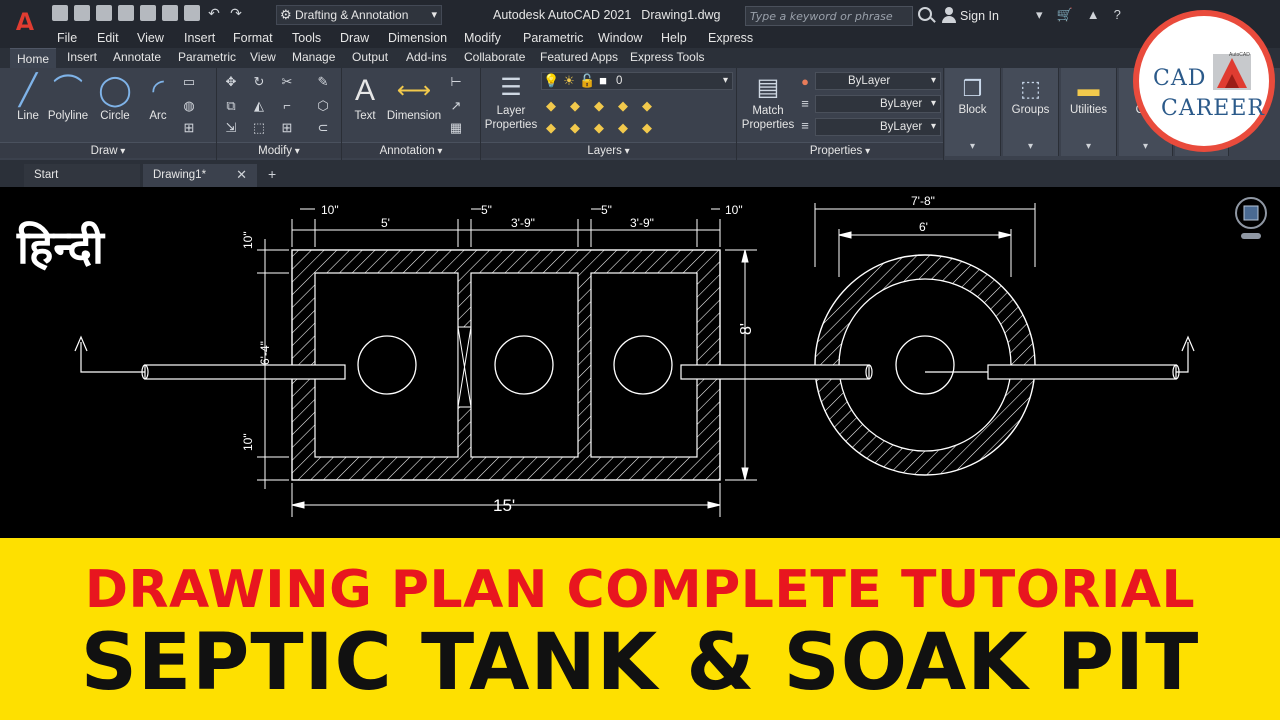 This screenshot has width=1280, height=720. Describe the element at coordinates (768, 102) in the screenshot. I see `match-properties-tool: ▤ Match Properties` at that location.